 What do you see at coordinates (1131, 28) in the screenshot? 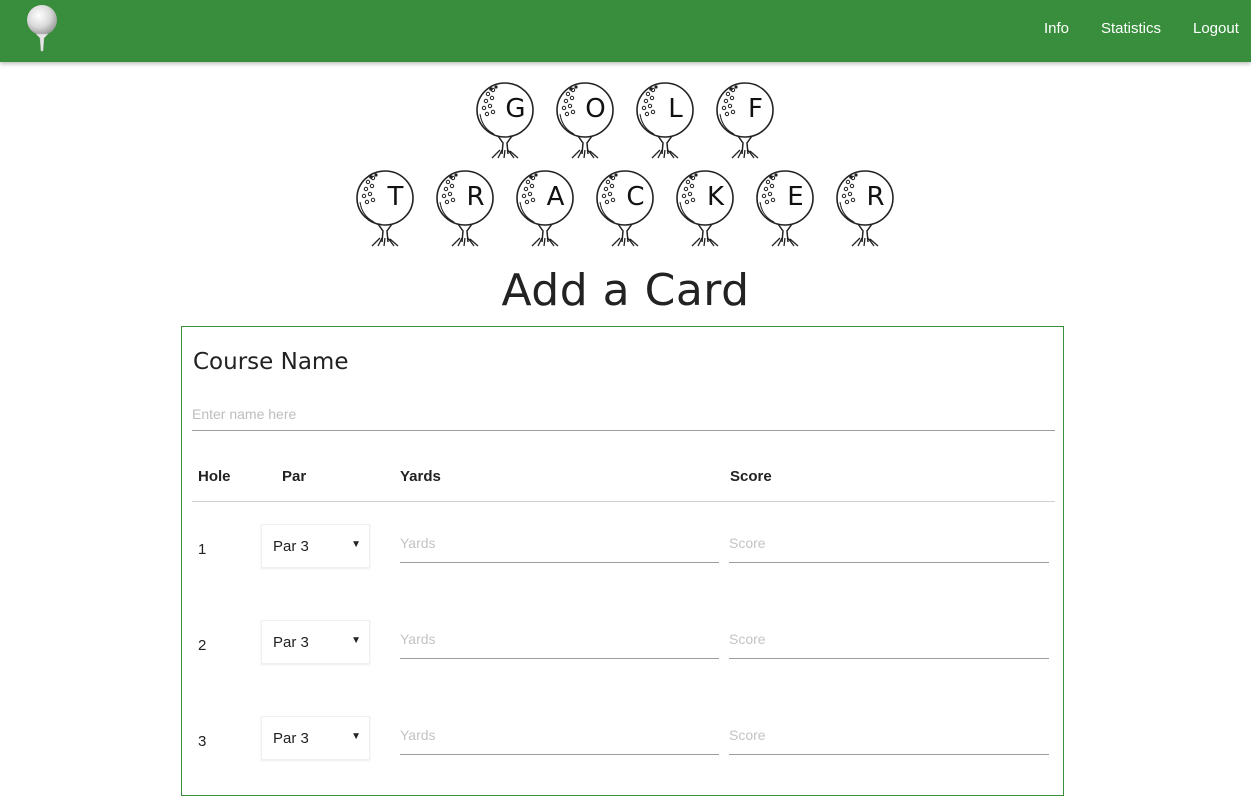
I see `nav-link-statistics: Statistics` at bounding box center [1131, 28].